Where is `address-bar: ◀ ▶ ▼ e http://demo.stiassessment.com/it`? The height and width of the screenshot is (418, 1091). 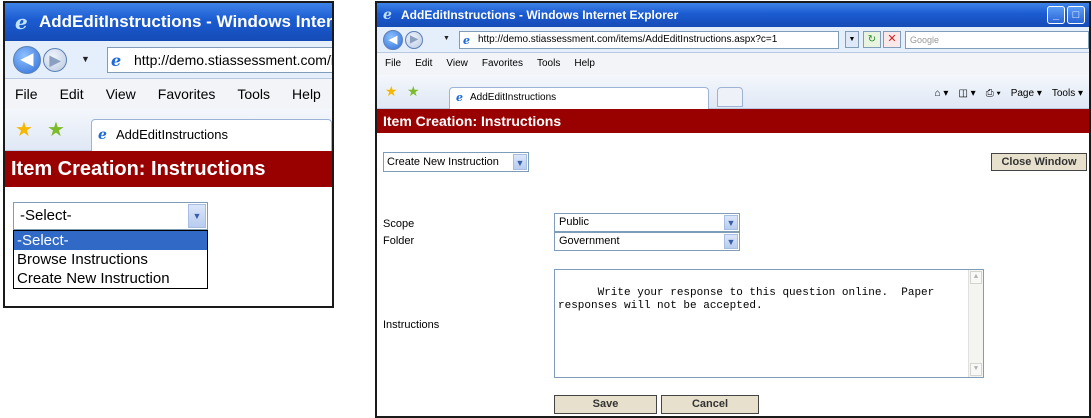
address-bar: ◀ ▶ ▼ e http://demo.stiassessment.com/it is located at coordinates (168, 60).